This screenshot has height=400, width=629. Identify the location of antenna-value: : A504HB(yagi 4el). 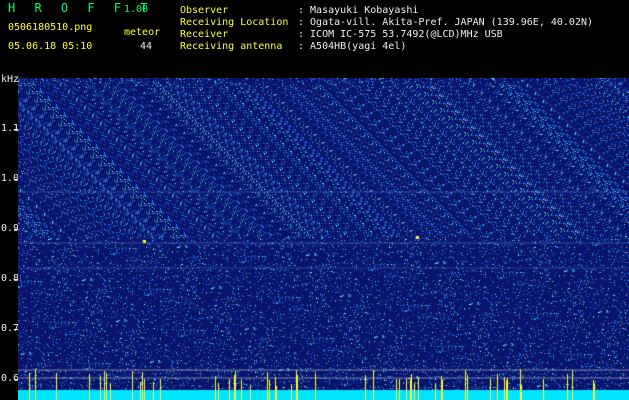
(352, 46).